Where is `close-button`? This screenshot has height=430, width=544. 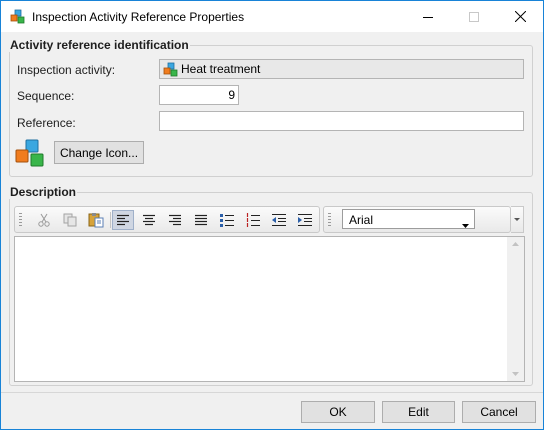 close-button is located at coordinates (520, 16).